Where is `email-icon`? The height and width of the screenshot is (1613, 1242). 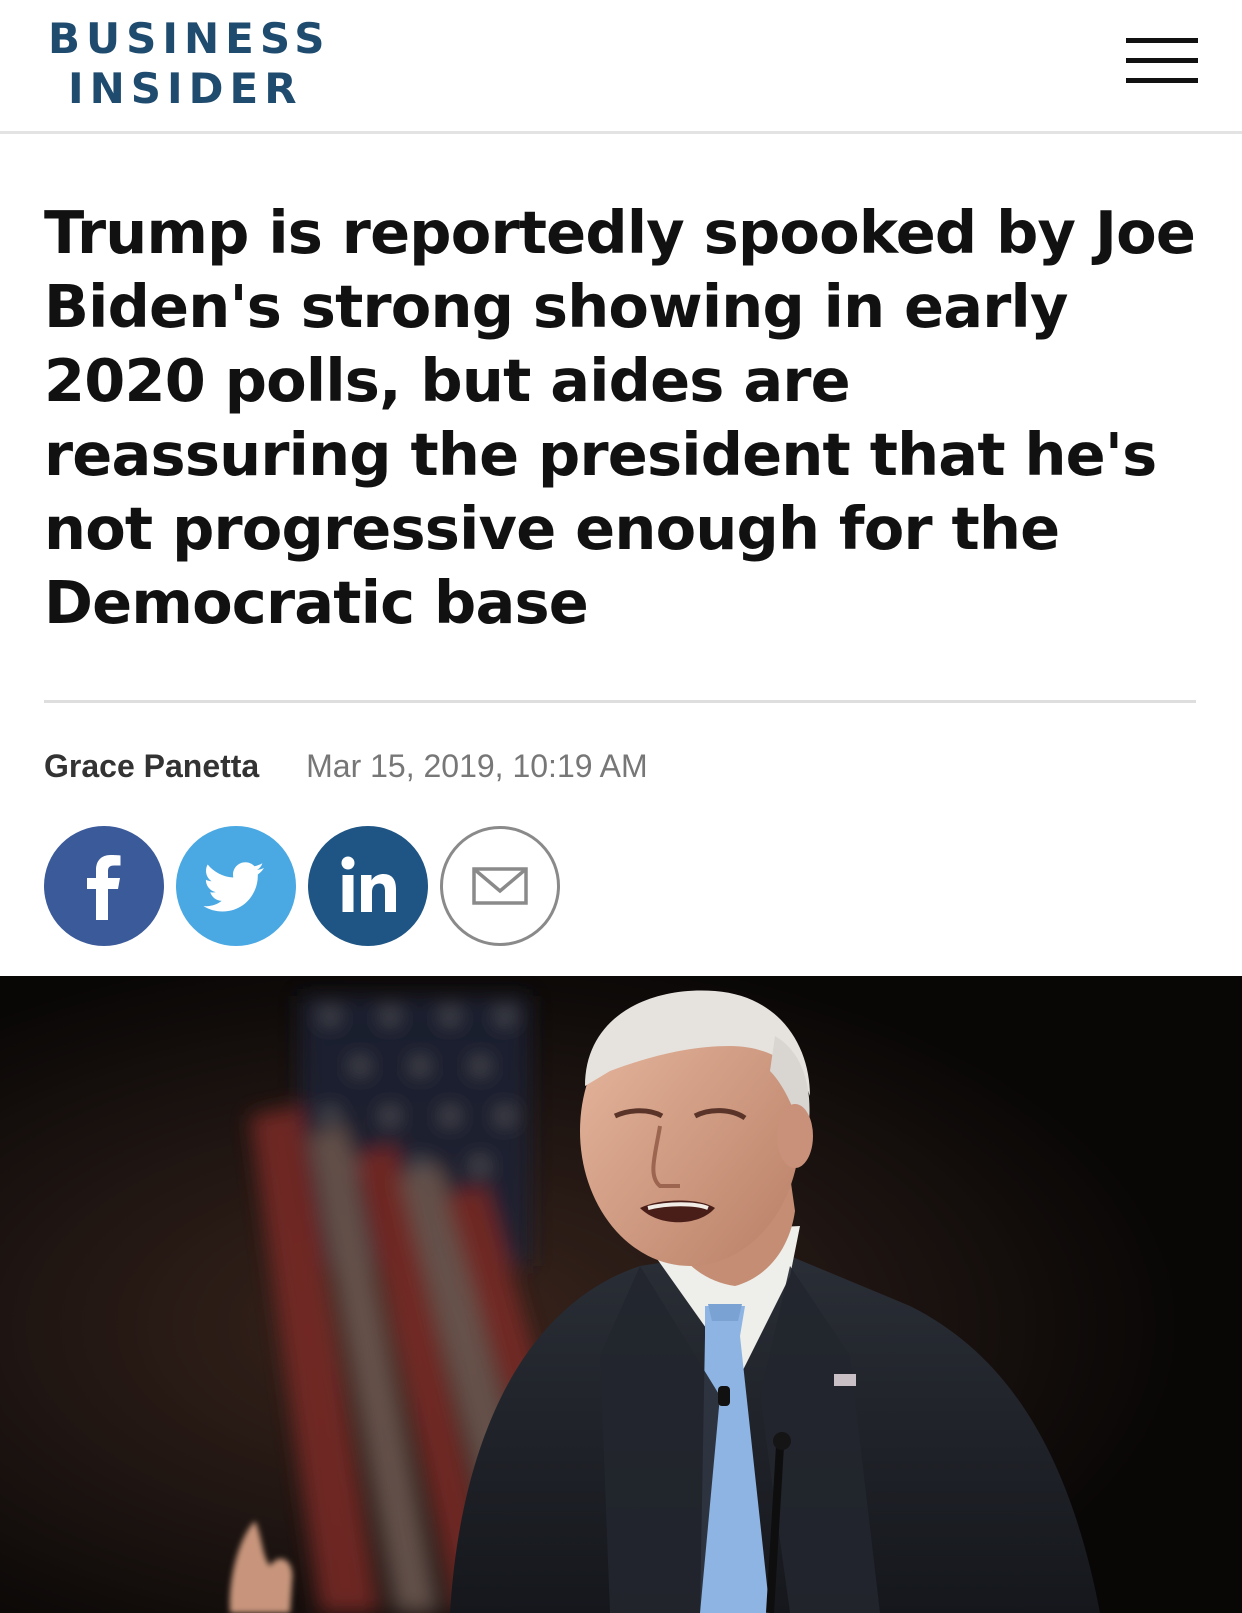 email-icon is located at coordinates (500, 886).